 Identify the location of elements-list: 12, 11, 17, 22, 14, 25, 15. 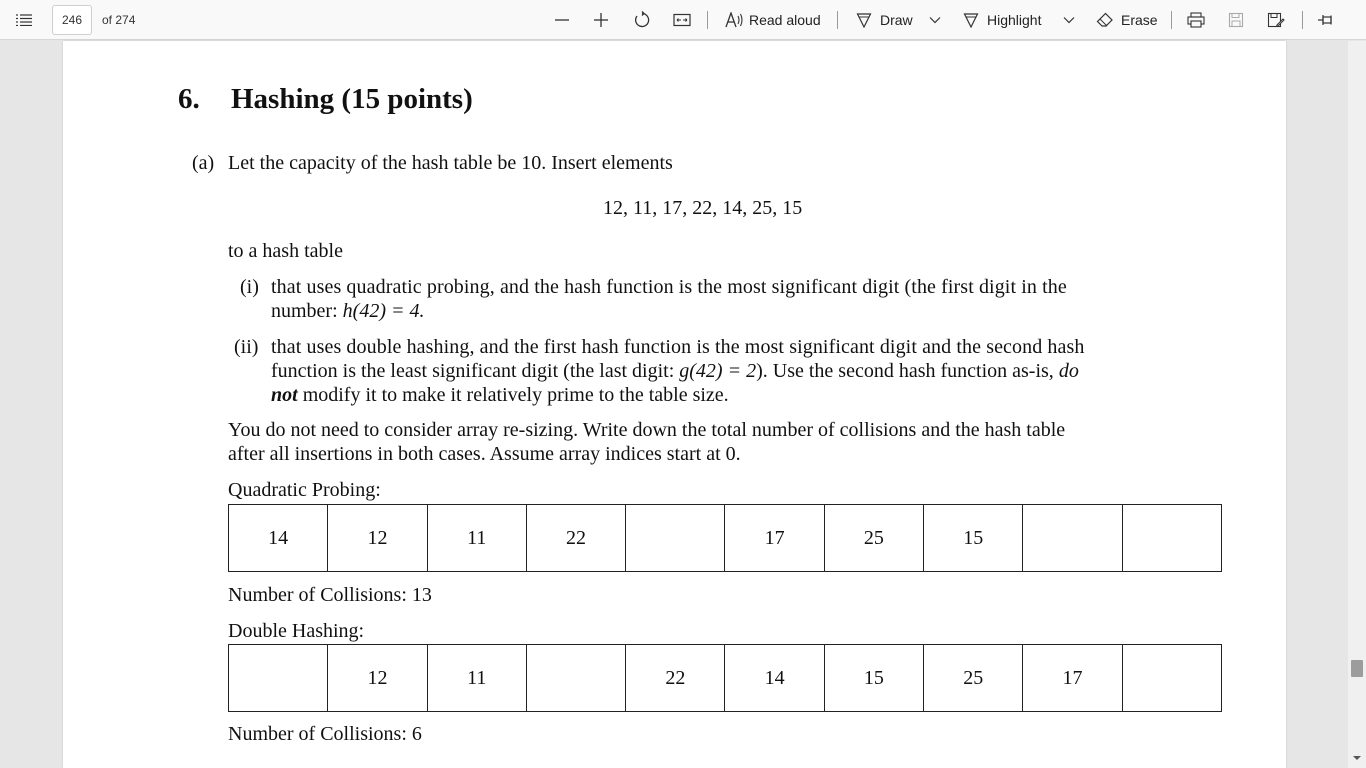
(703, 208).